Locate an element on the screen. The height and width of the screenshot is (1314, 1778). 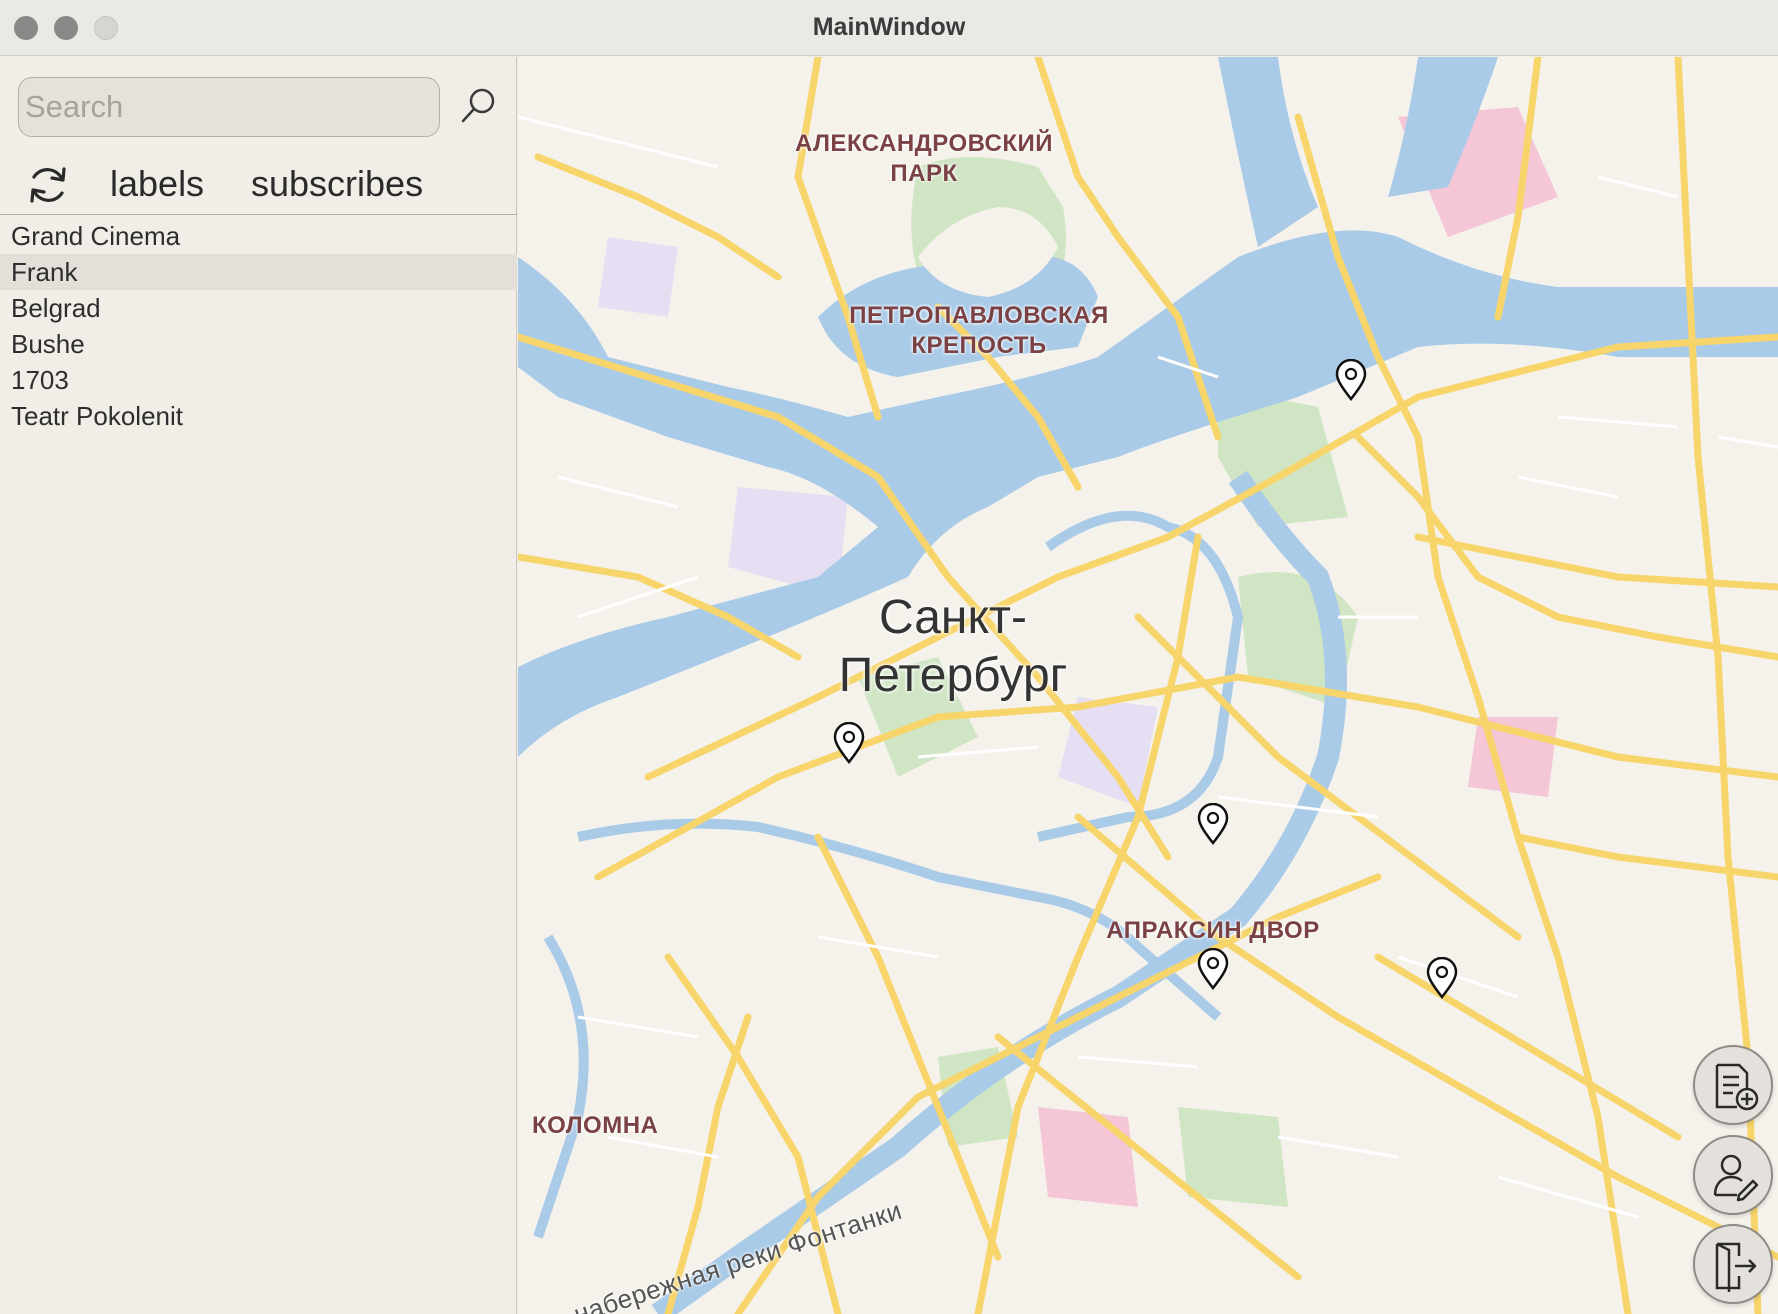
list-item: Belgrad is located at coordinates (258, 308).